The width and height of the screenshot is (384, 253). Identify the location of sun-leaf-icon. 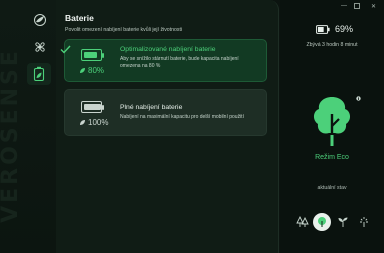
(364, 222).